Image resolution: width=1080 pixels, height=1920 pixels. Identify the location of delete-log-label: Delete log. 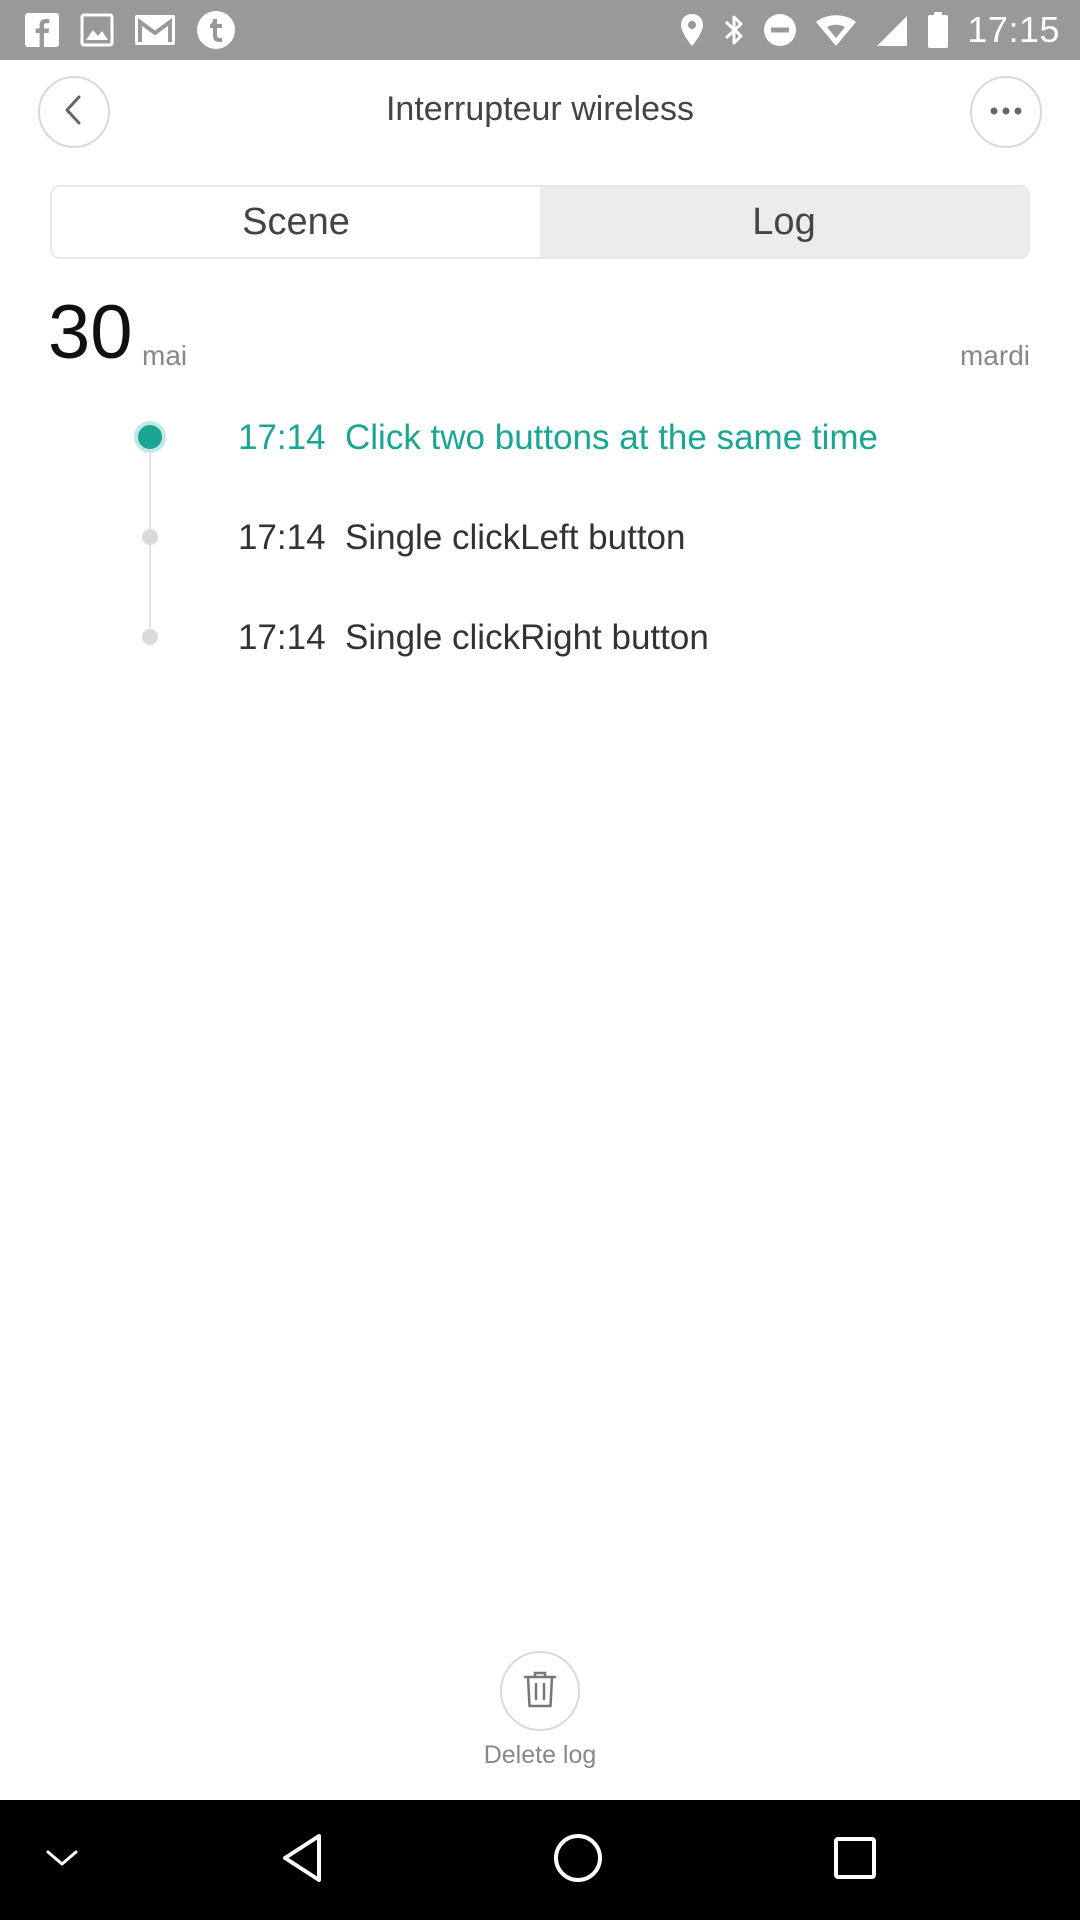
(540, 1755).